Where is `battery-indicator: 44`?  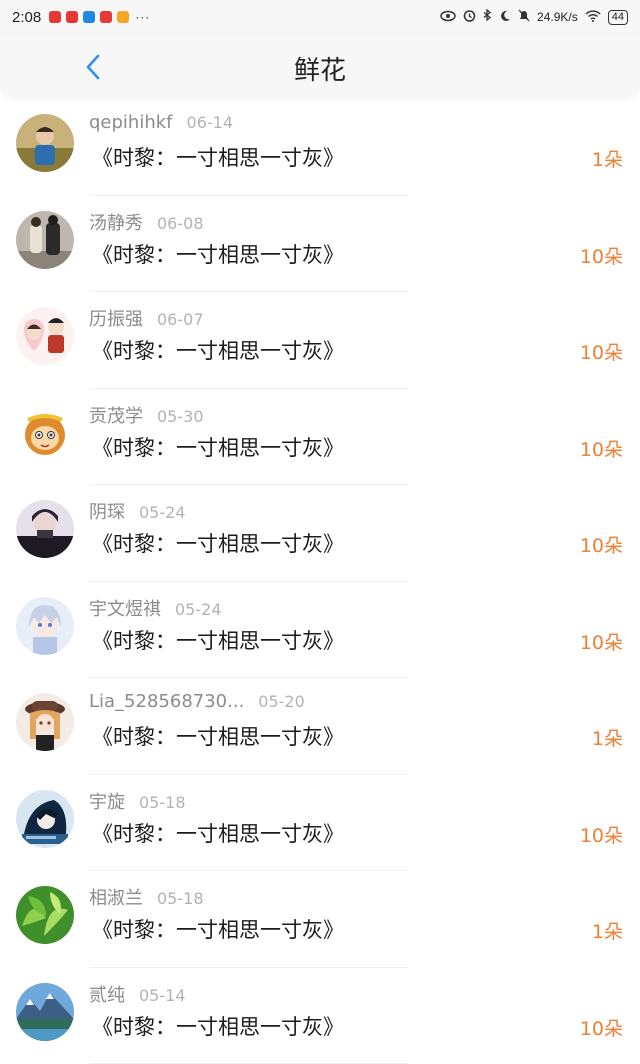 battery-indicator: 44 is located at coordinates (618, 17).